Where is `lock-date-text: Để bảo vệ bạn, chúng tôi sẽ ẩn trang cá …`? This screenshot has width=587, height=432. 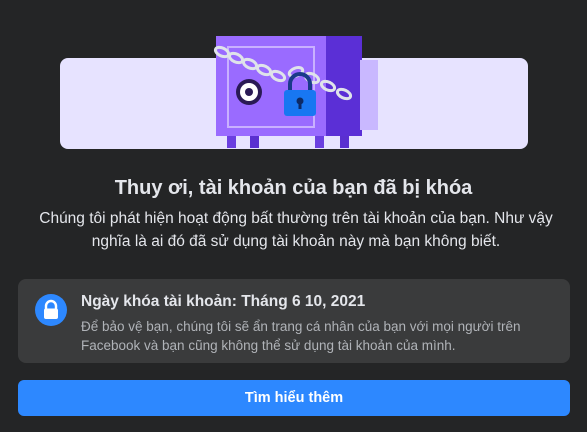
lock-date-text: Để bảo vệ bạn, chúng tôi sẽ ẩn trang cá … is located at coordinates (301, 336).